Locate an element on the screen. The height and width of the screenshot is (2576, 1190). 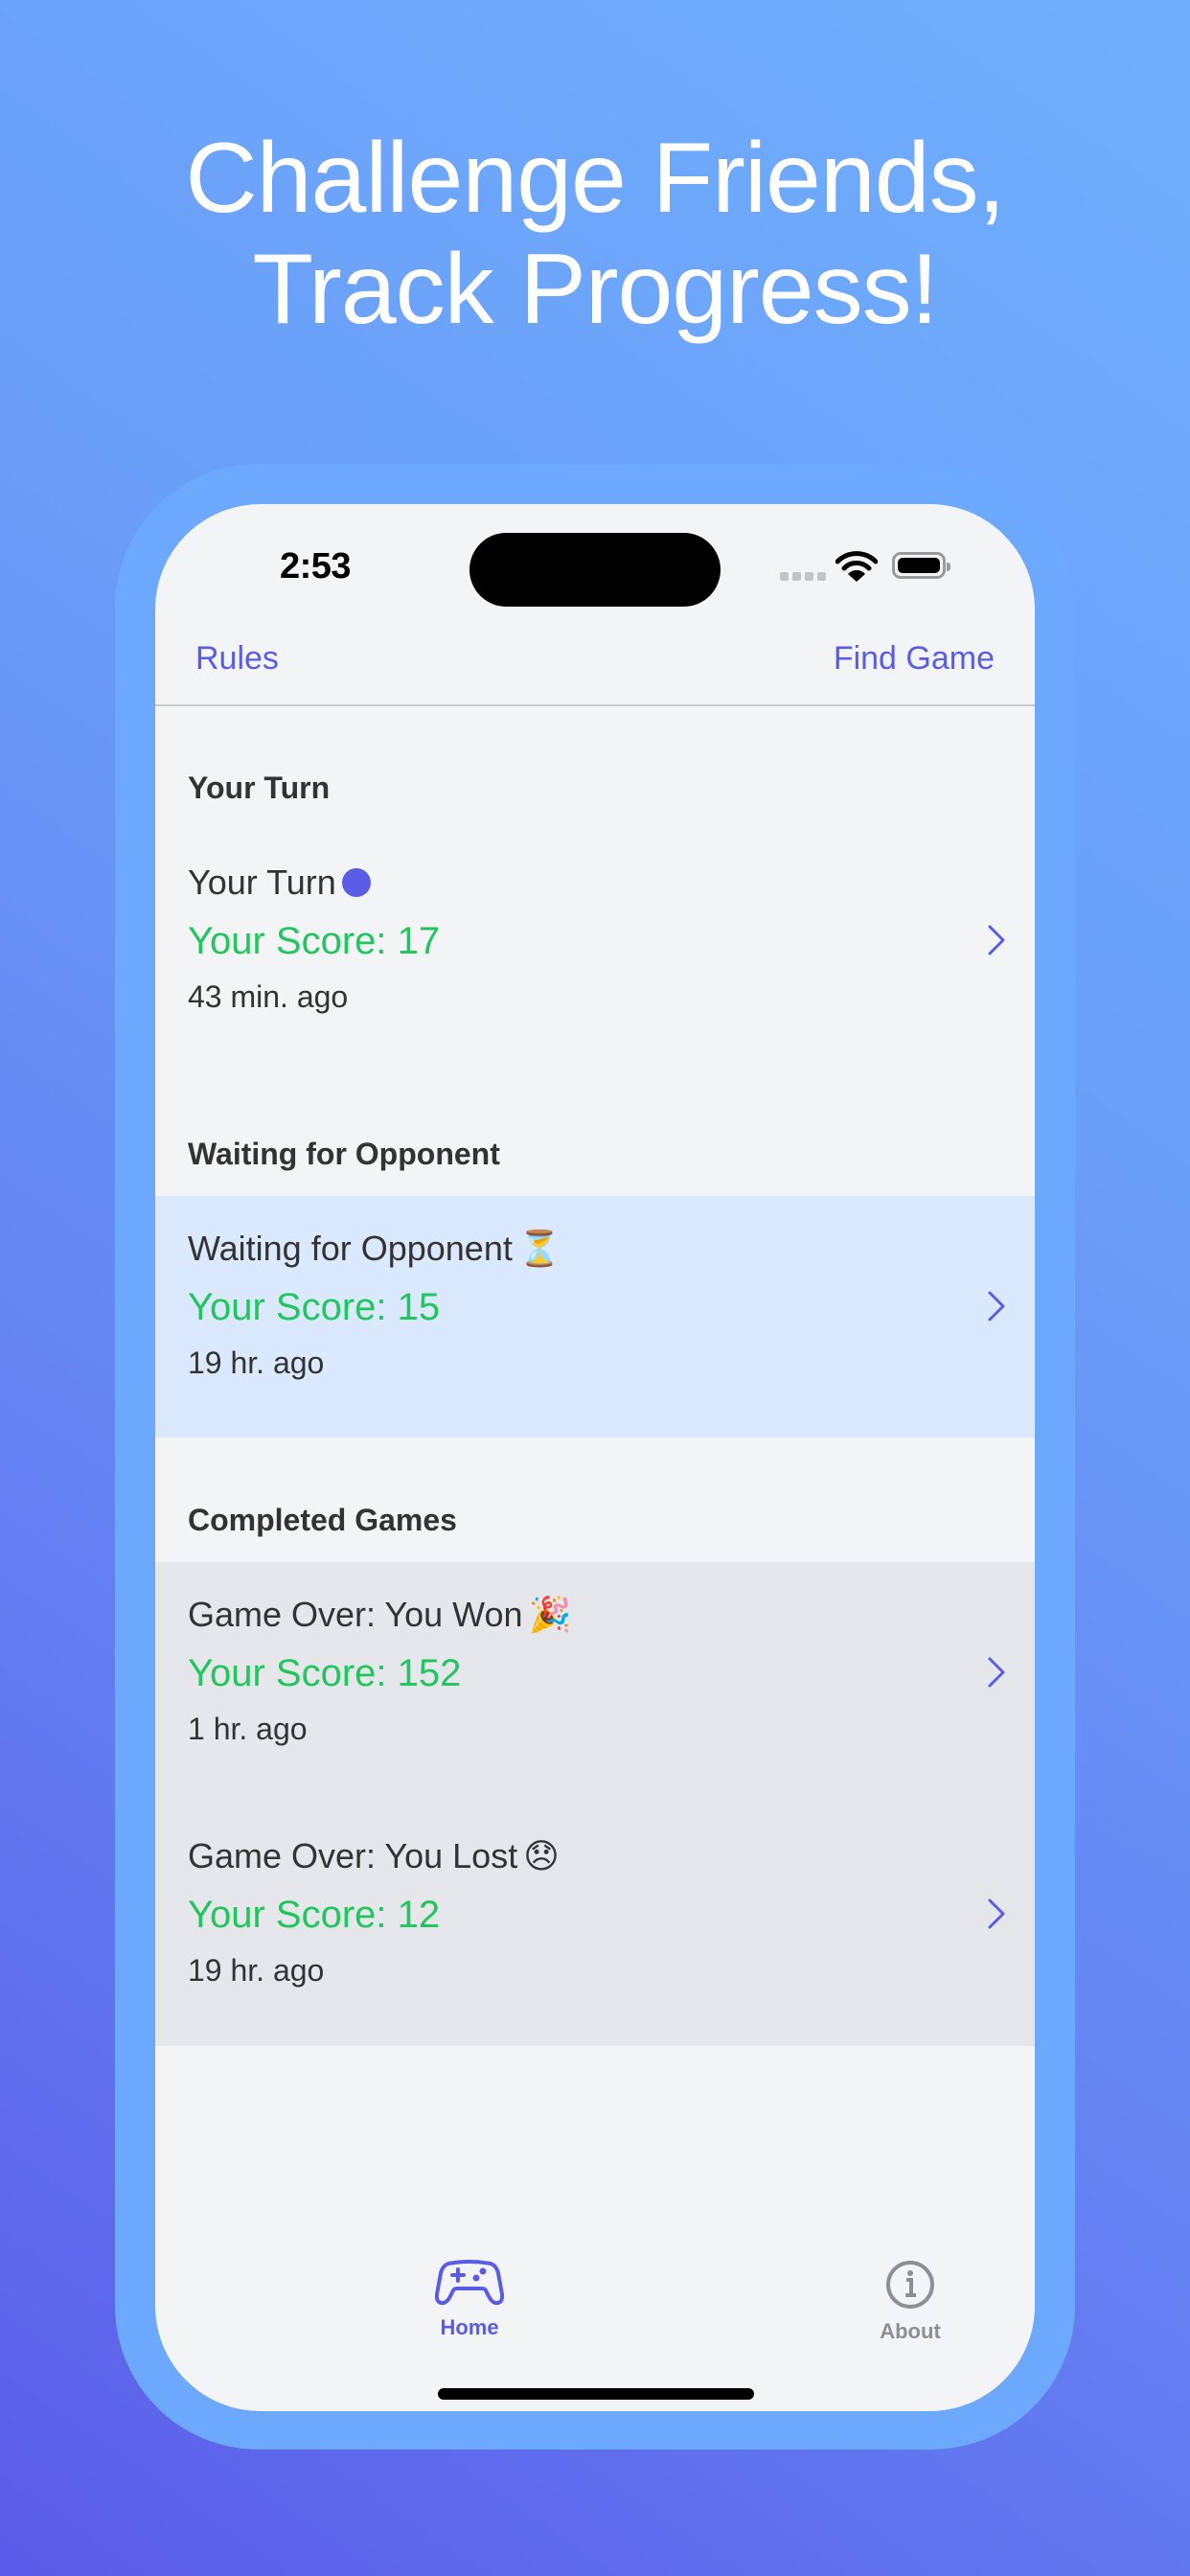
party-popper-icon: 🎉 is located at coordinates (550, 1615).